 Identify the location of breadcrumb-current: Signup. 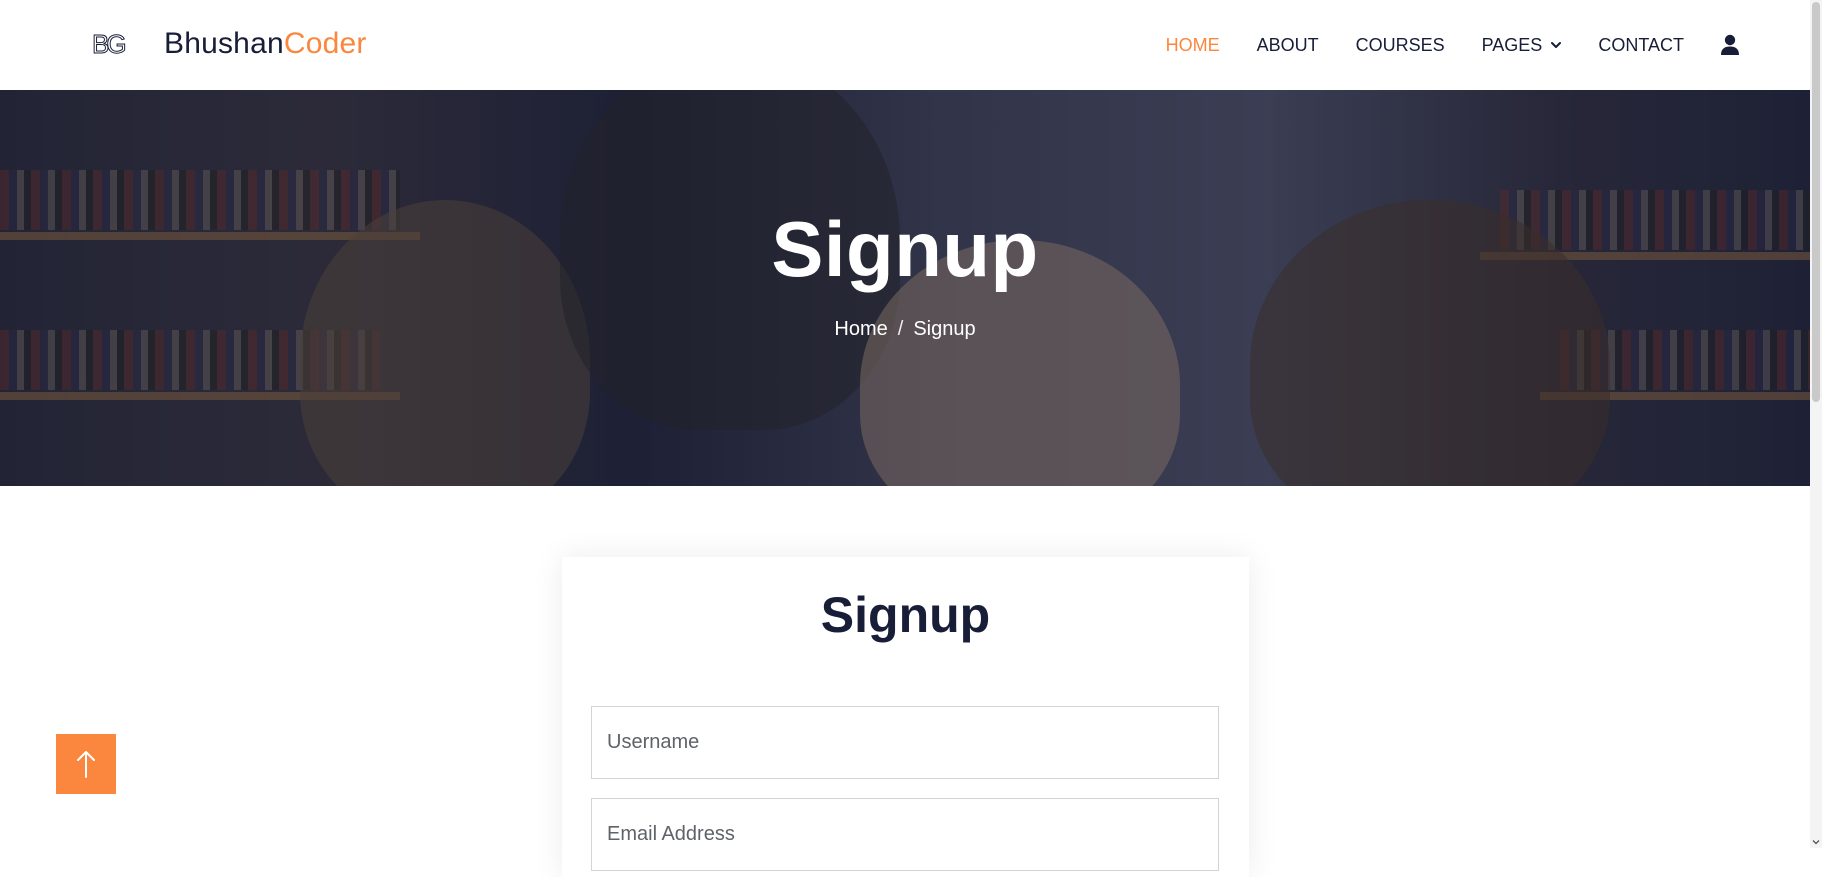
(944, 329).